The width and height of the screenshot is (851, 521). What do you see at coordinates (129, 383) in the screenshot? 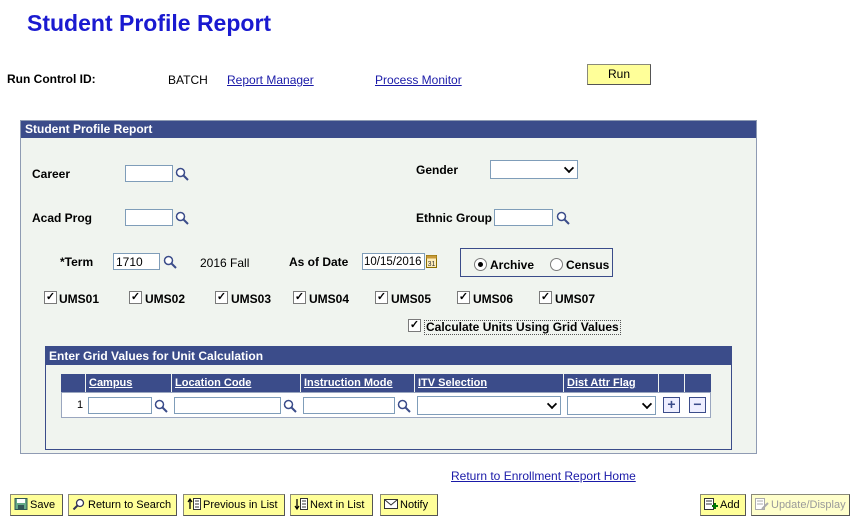
I see `grid-col-campus: Campus` at bounding box center [129, 383].